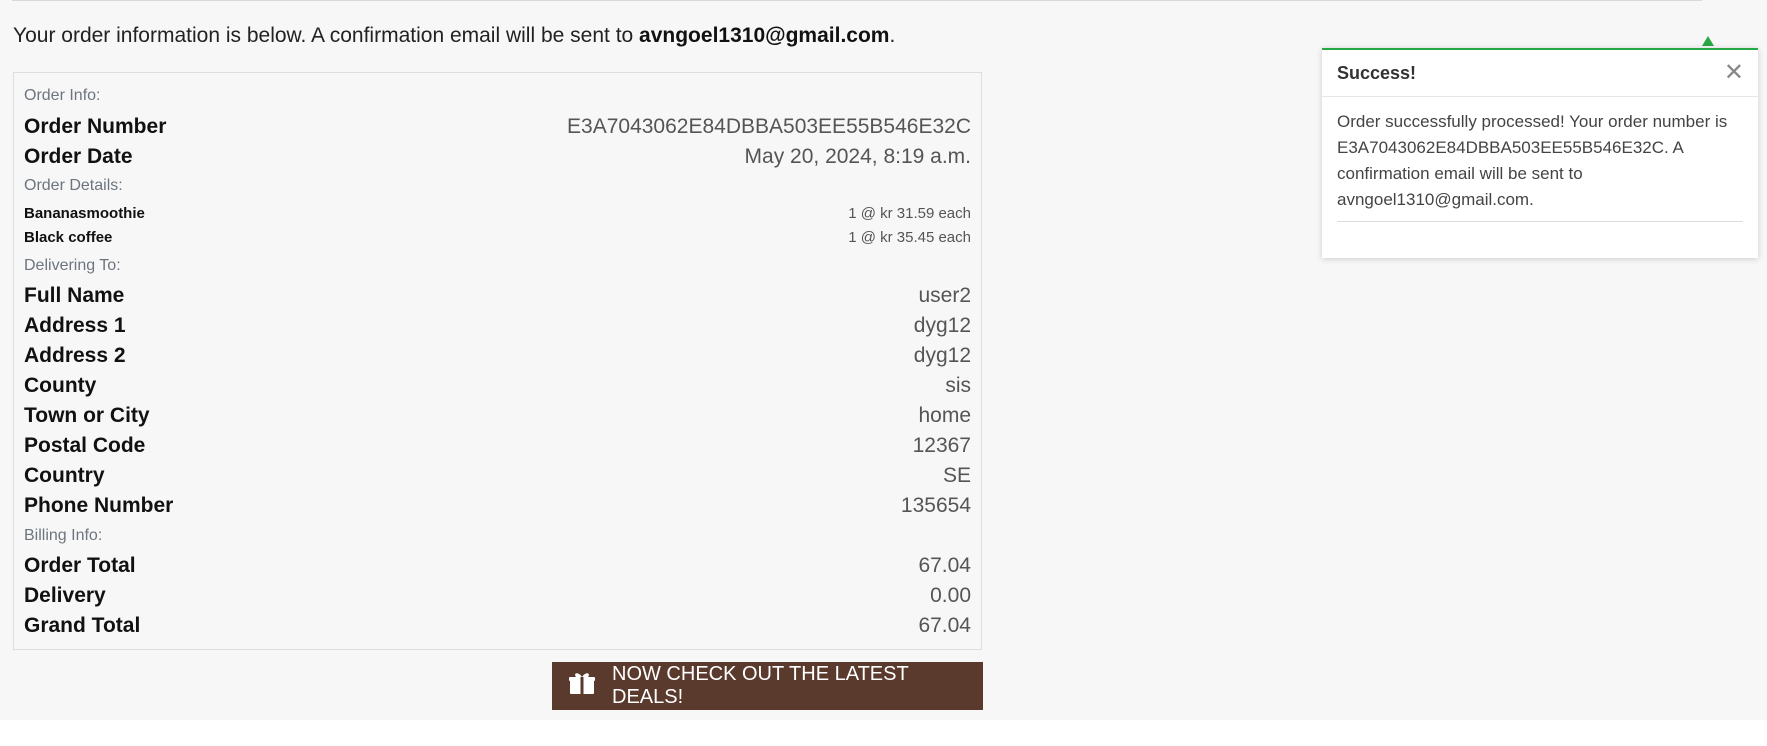 The image size is (1767, 746). I want to click on billing-field-row: Delivery 0.00, so click(497, 596).